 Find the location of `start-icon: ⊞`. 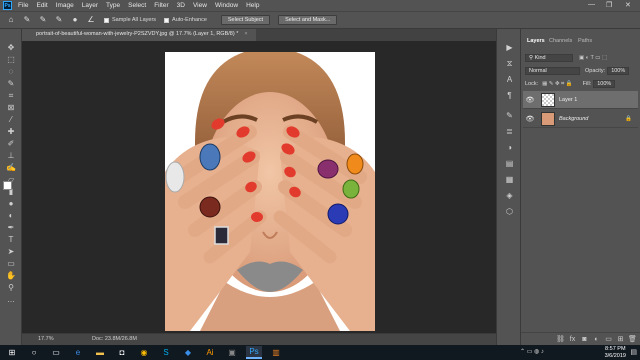

start-icon: ⊞ is located at coordinates (12, 352).